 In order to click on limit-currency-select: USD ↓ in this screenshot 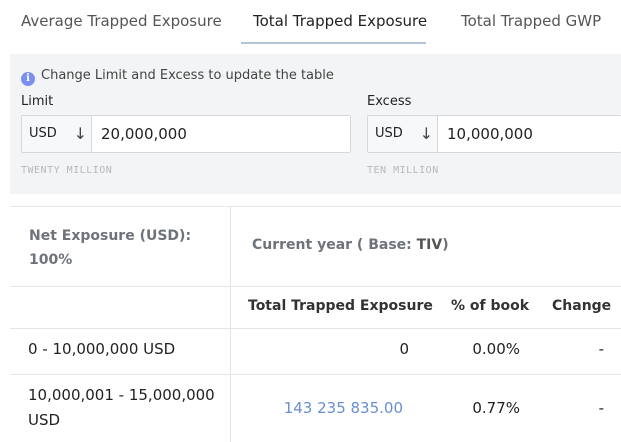, I will do `click(57, 134)`.